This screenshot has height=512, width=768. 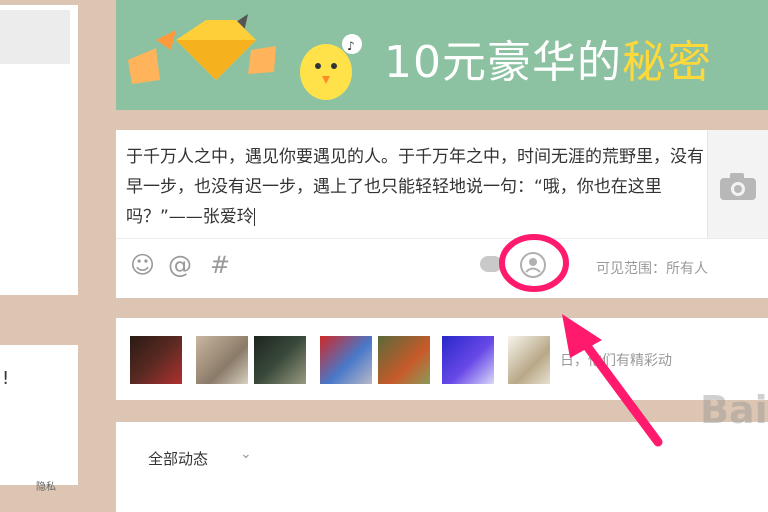 What do you see at coordinates (687, 269) in the screenshot?
I see `visibility-value: 所有人` at bounding box center [687, 269].